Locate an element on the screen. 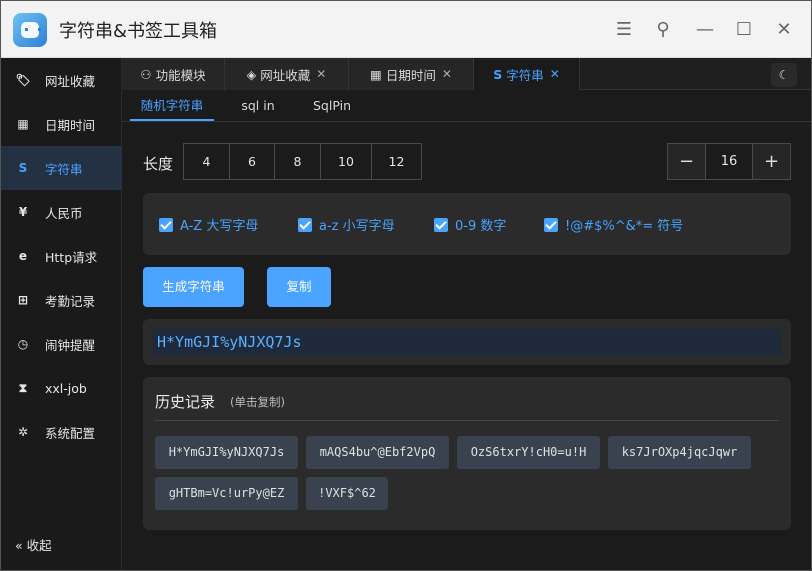 This screenshot has width=812, height=571. result-output: H*YmGJI%yNJXQ7Js is located at coordinates (467, 342).